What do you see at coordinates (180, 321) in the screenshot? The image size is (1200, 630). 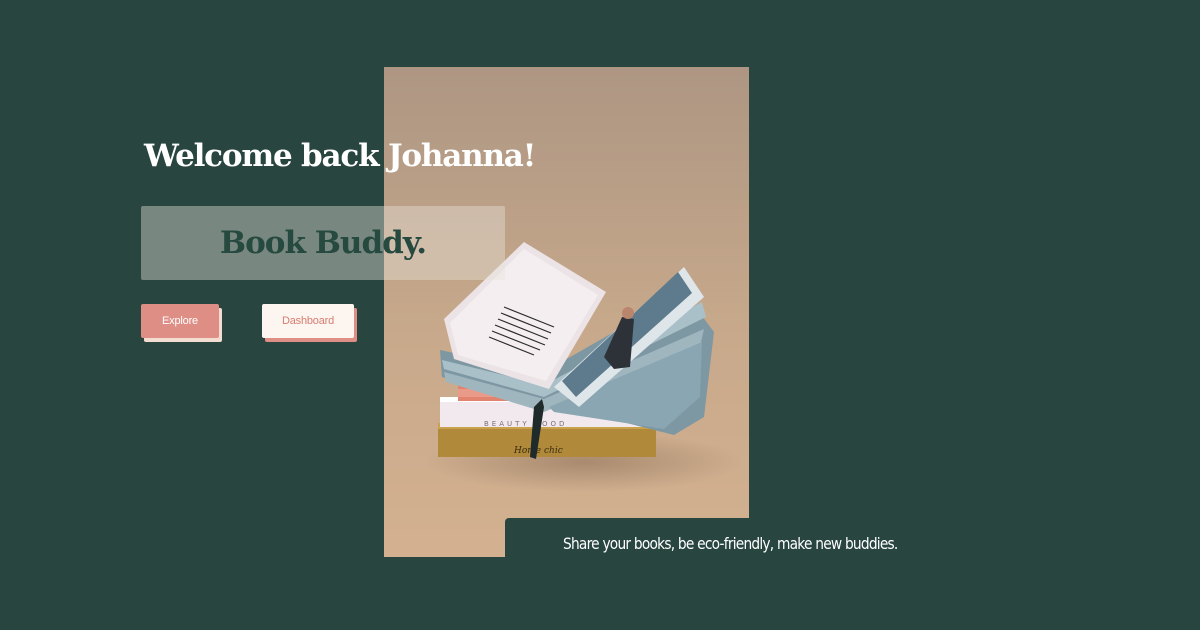 I see `explore-button: Explore` at bounding box center [180, 321].